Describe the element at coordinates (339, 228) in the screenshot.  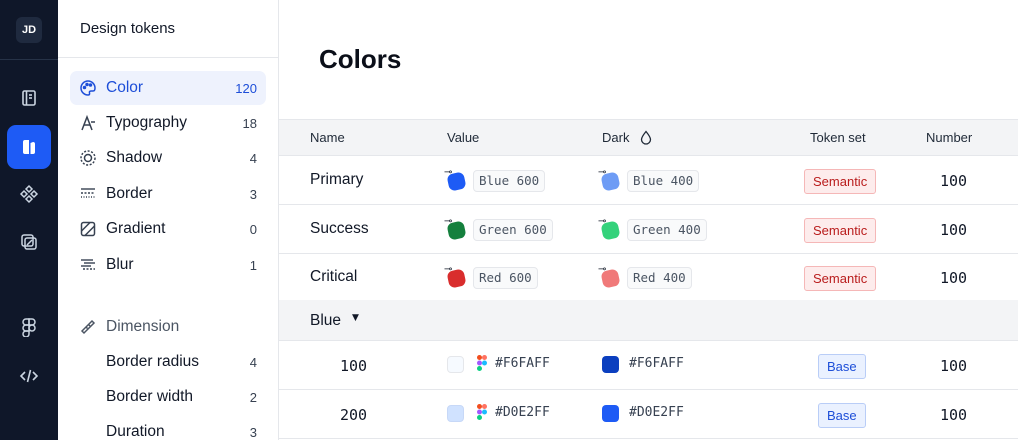
I see `token-name: Success` at that location.